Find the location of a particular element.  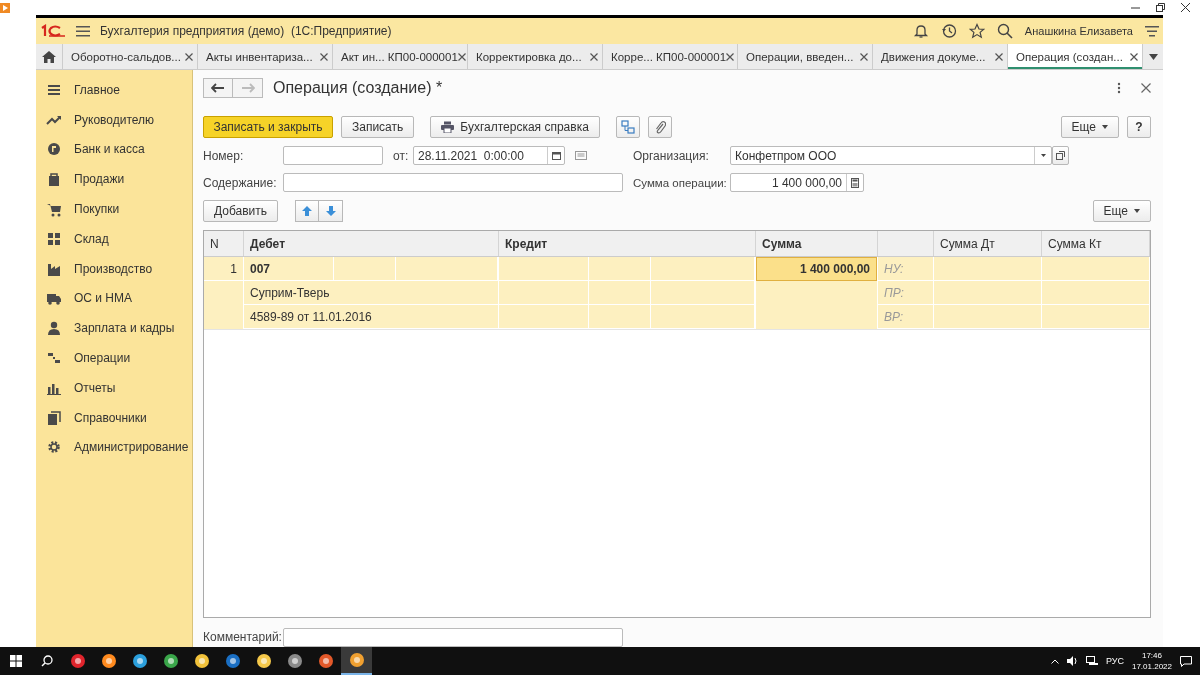

sidebar-item: Руководителю is located at coordinates (114, 119).